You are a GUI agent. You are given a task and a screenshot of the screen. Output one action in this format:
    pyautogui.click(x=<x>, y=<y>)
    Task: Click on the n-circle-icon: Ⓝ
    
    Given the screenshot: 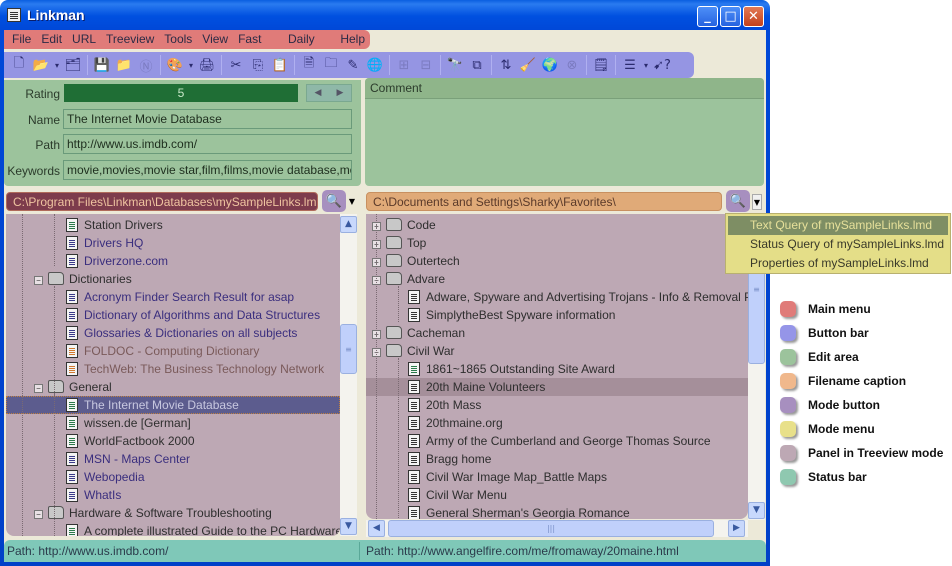 What is the action you would take?
    pyautogui.click(x=146, y=65)
    